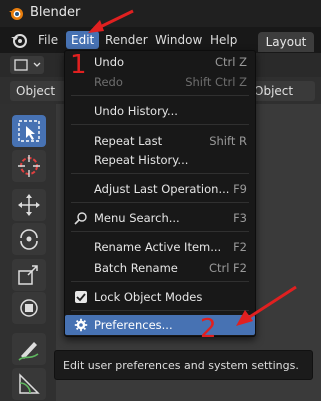 The image size is (321, 401). I want to click on rename-active-shortcut: F2, so click(240, 247).